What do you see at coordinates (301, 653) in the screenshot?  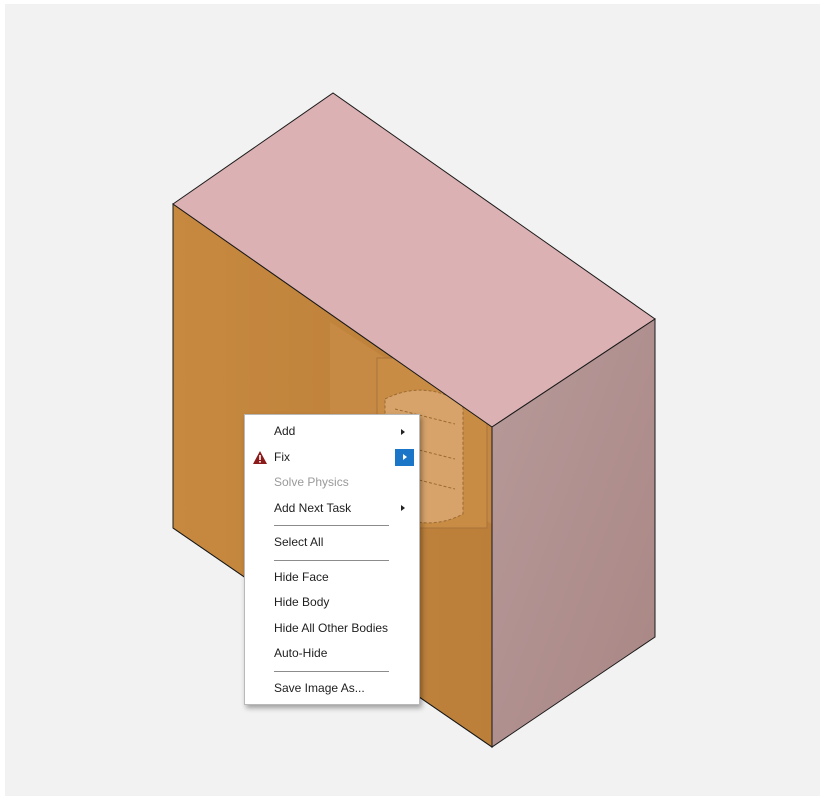 I see `menu-item-label: Auto-Hide` at bounding box center [301, 653].